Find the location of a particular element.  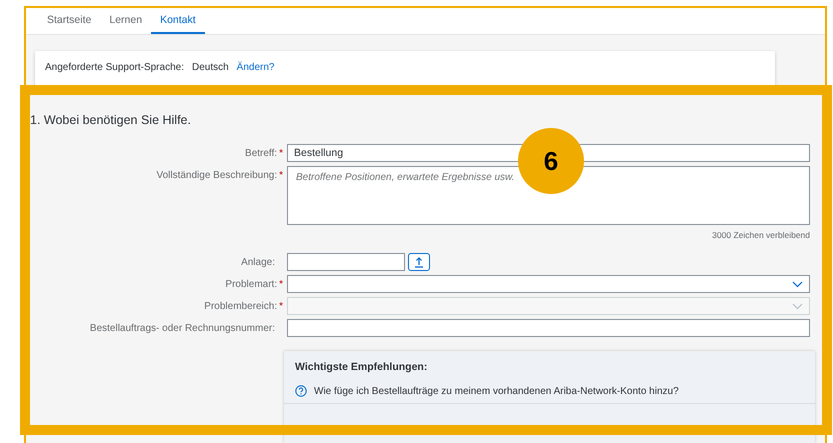

field-label: Problembereich: is located at coordinates (241, 306).